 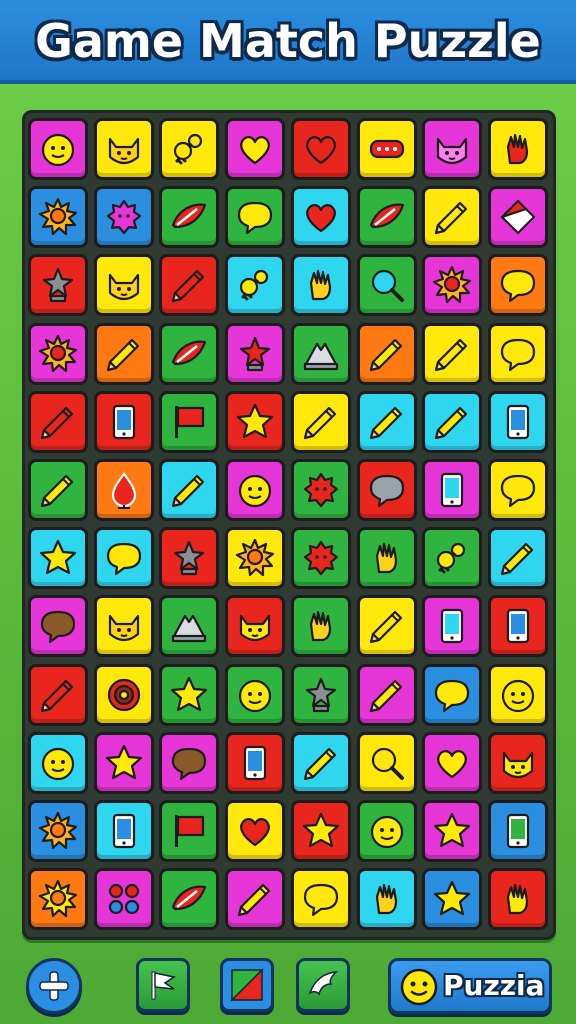 What do you see at coordinates (323, 985) in the screenshot?
I see `bird-button` at bounding box center [323, 985].